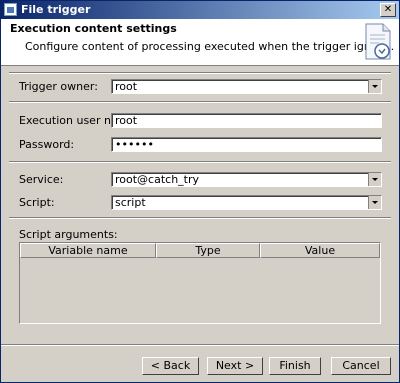  Describe the element at coordinates (320, 250) in the screenshot. I see `column-header-value: Value` at that location.